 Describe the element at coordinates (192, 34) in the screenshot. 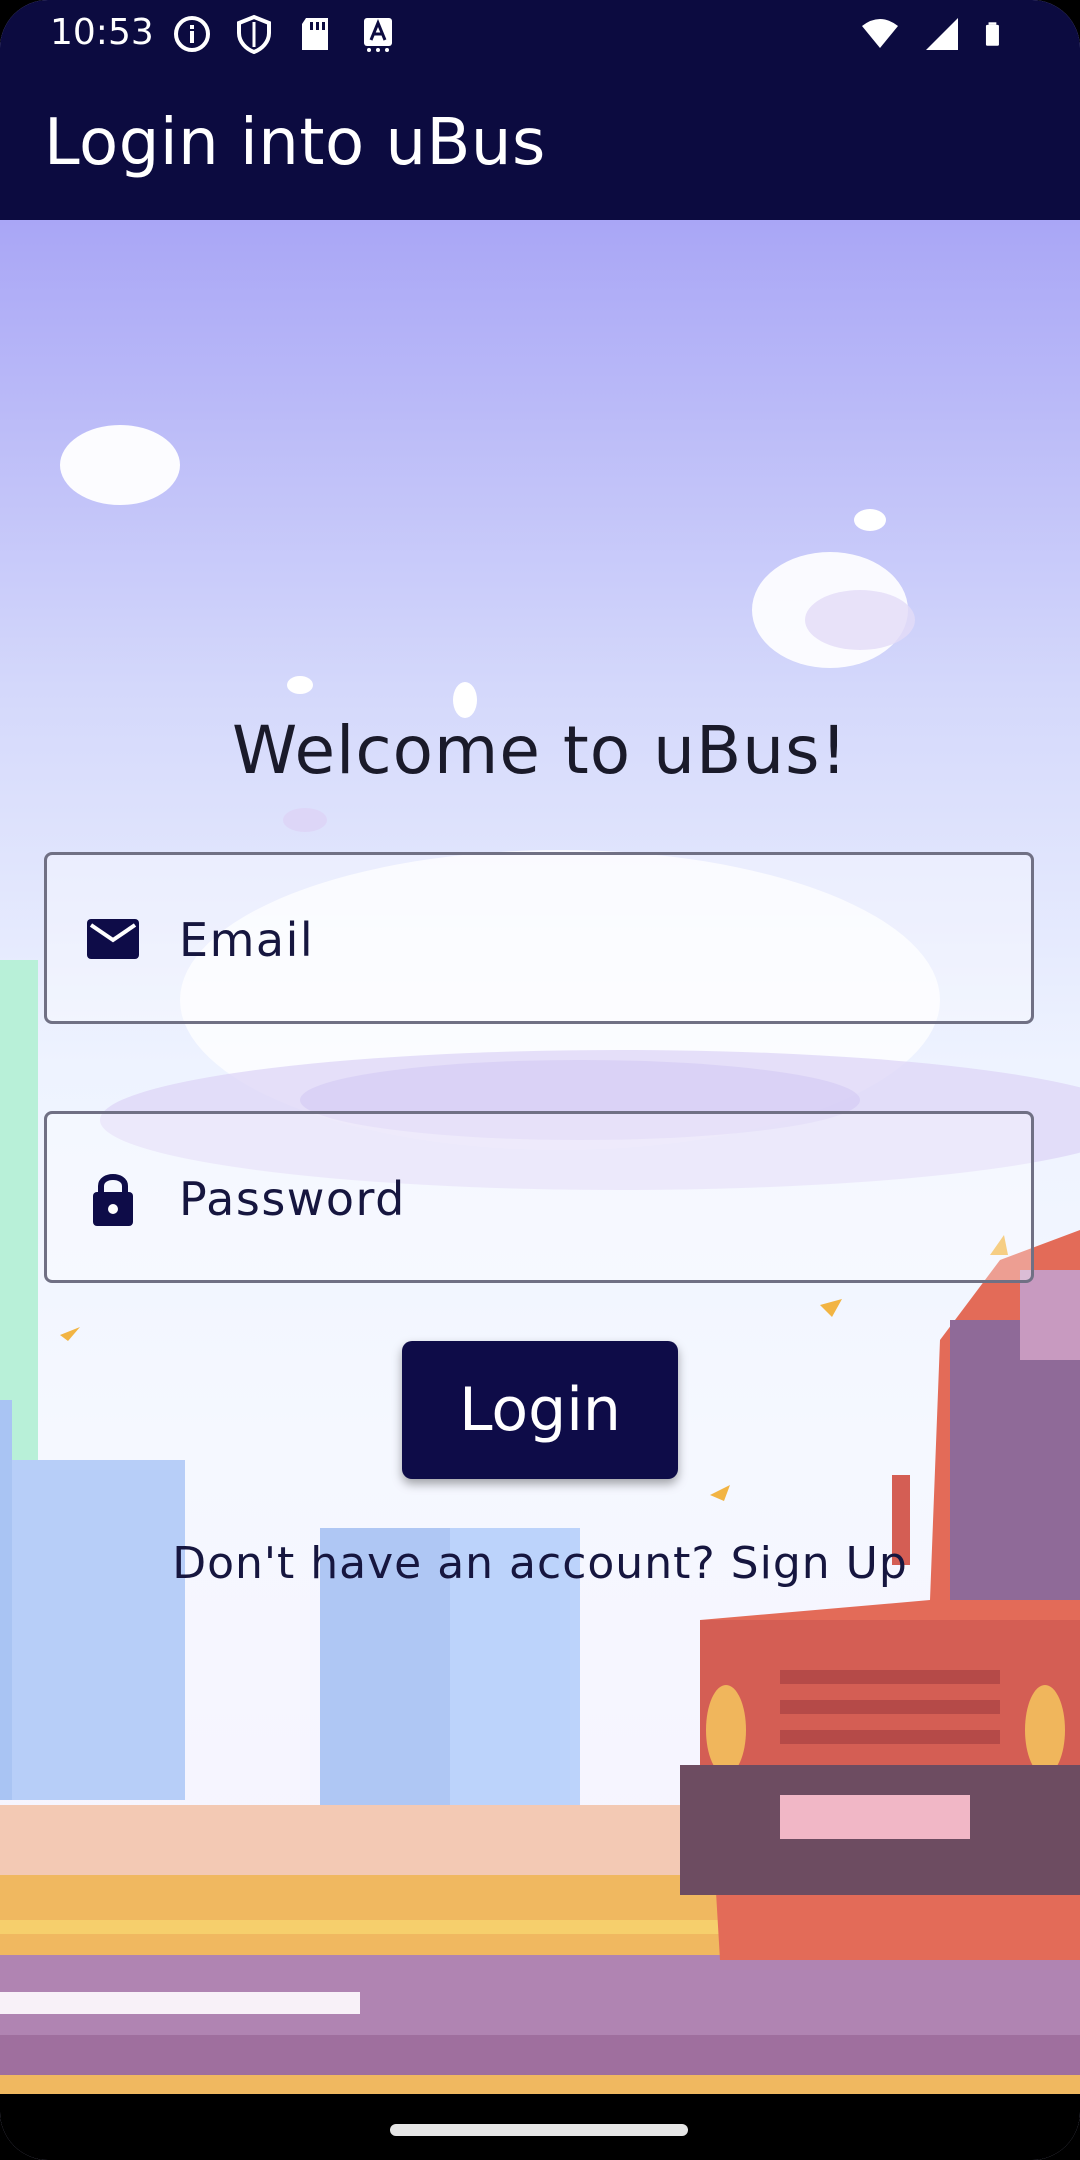

I see `info-icon` at that location.